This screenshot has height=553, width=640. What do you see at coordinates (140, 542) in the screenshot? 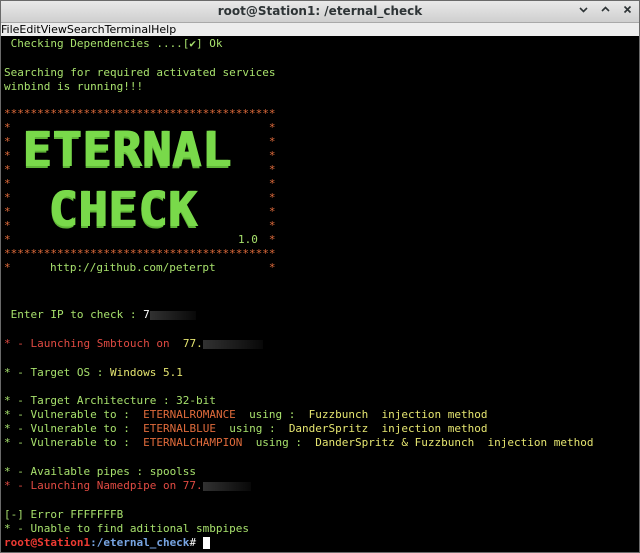
I see `prompt-path: :/eternal_check` at bounding box center [140, 542].